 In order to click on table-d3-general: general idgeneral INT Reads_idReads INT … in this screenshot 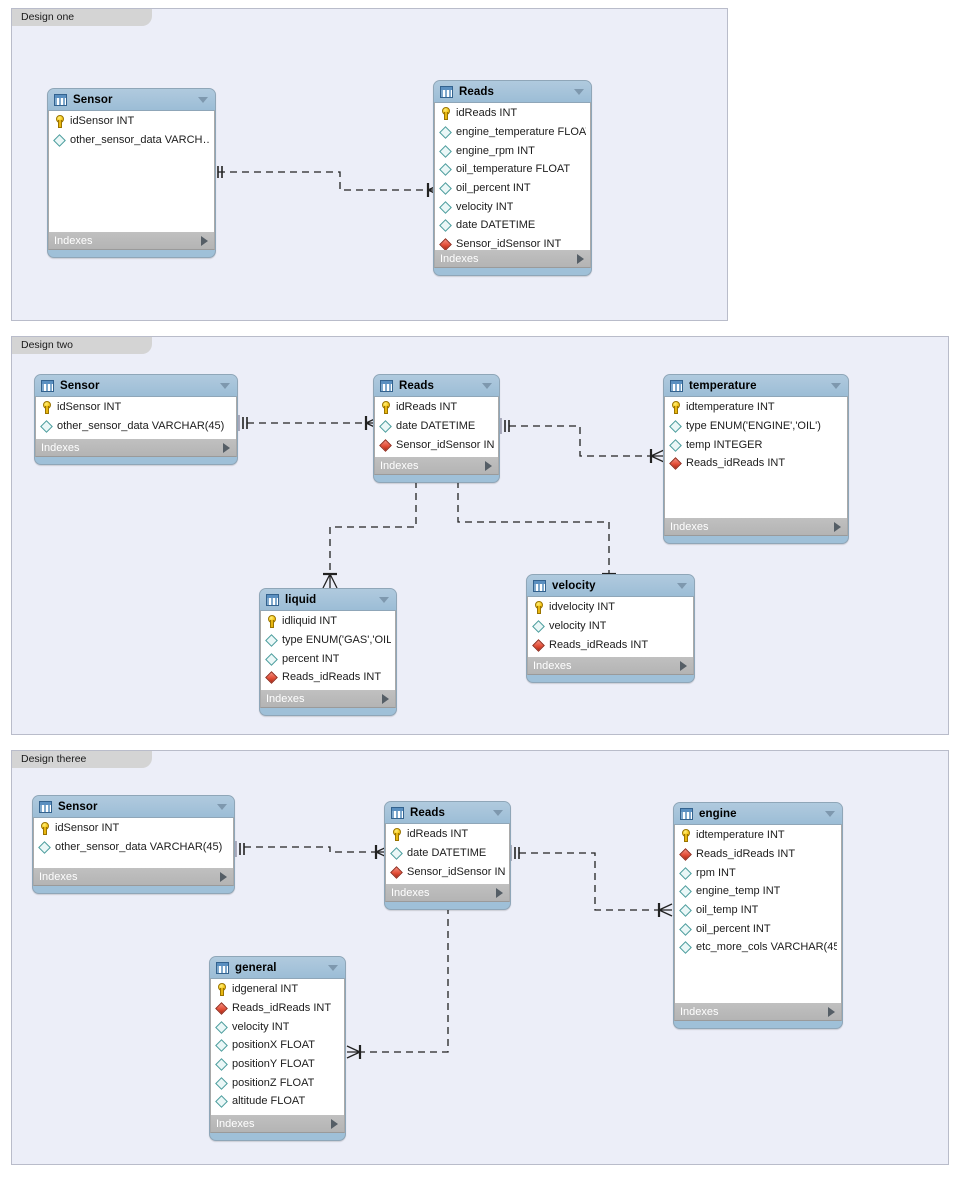, I will do `click(277, 1048)`.